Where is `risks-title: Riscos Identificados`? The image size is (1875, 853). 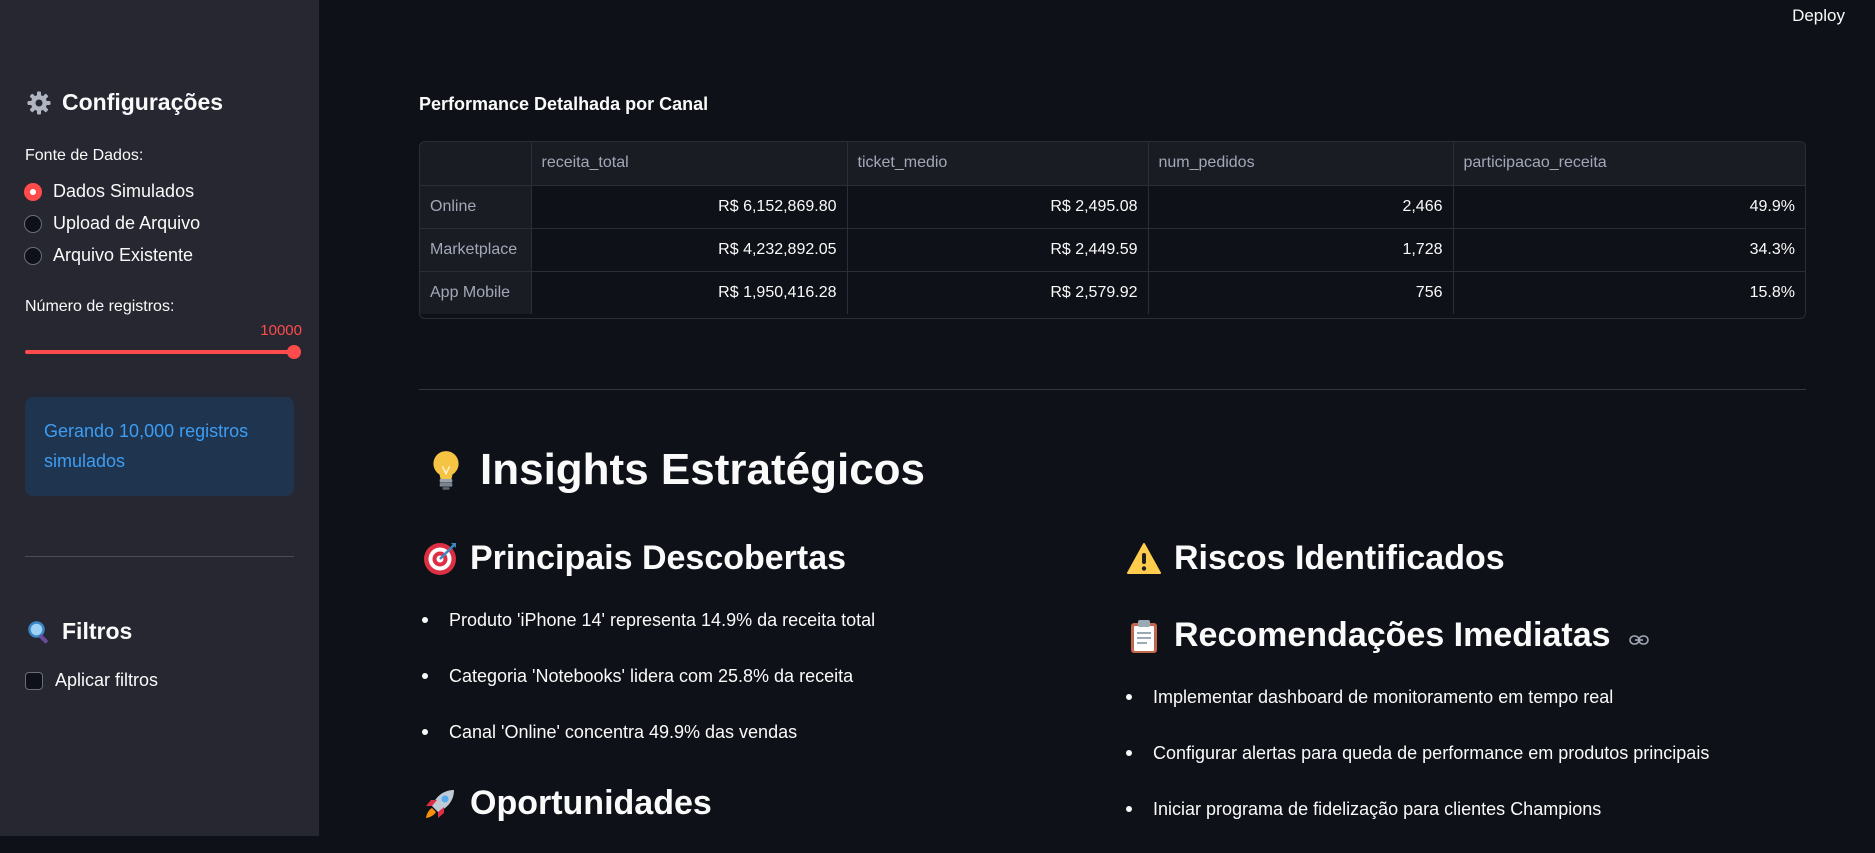
risks-title: Riscos Identificados is located at coordinates (1339, 558).